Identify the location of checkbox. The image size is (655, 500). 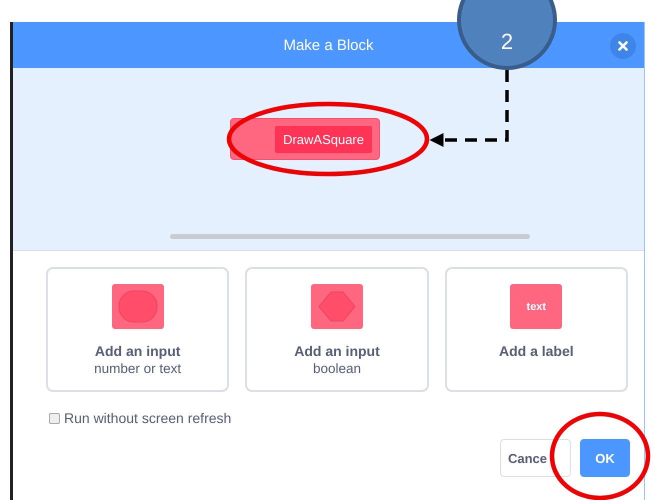
(54, 418).